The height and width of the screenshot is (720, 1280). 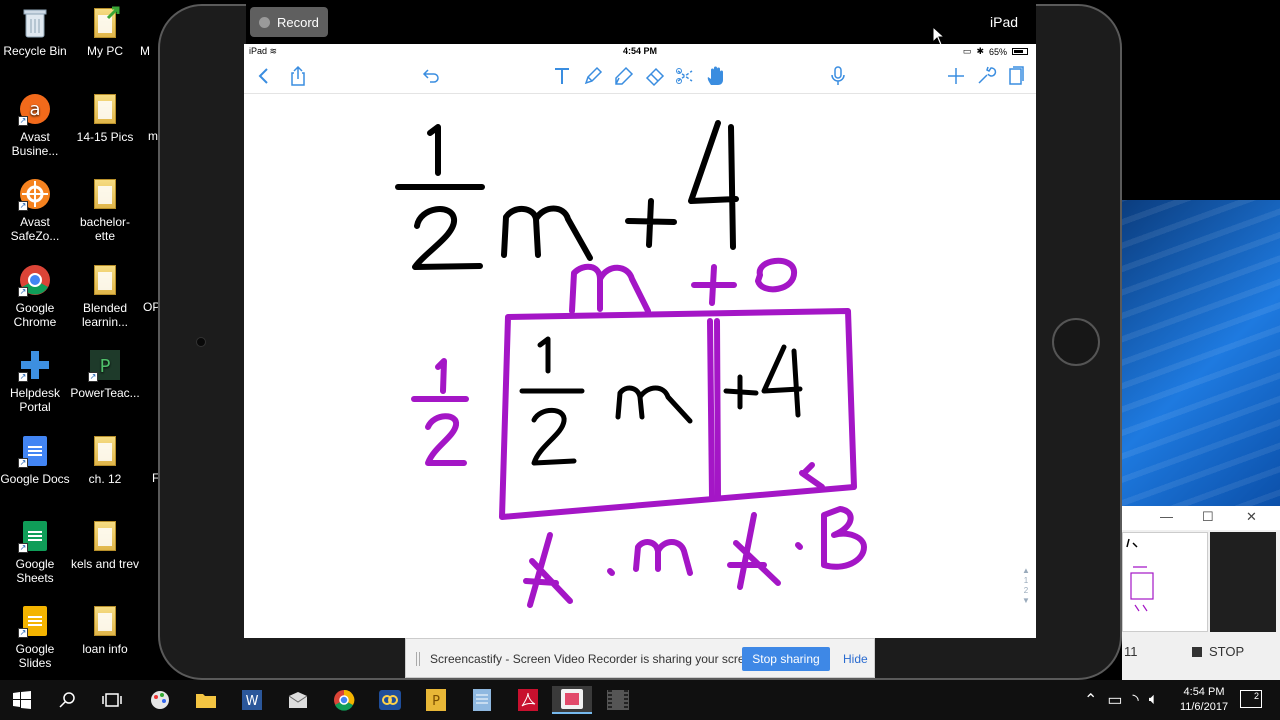 I want to click on home-button, so click(x=1076, y=342).